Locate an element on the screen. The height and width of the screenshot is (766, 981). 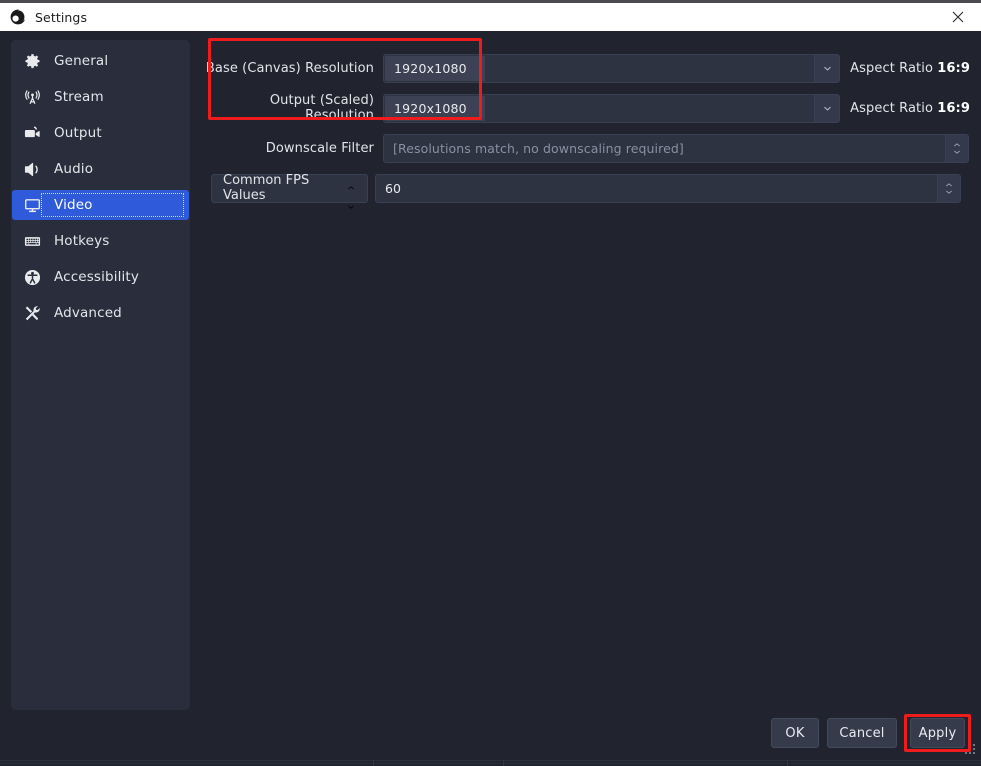
sidebar-item-advanced: Advanced is located at coordinates (100, 313).